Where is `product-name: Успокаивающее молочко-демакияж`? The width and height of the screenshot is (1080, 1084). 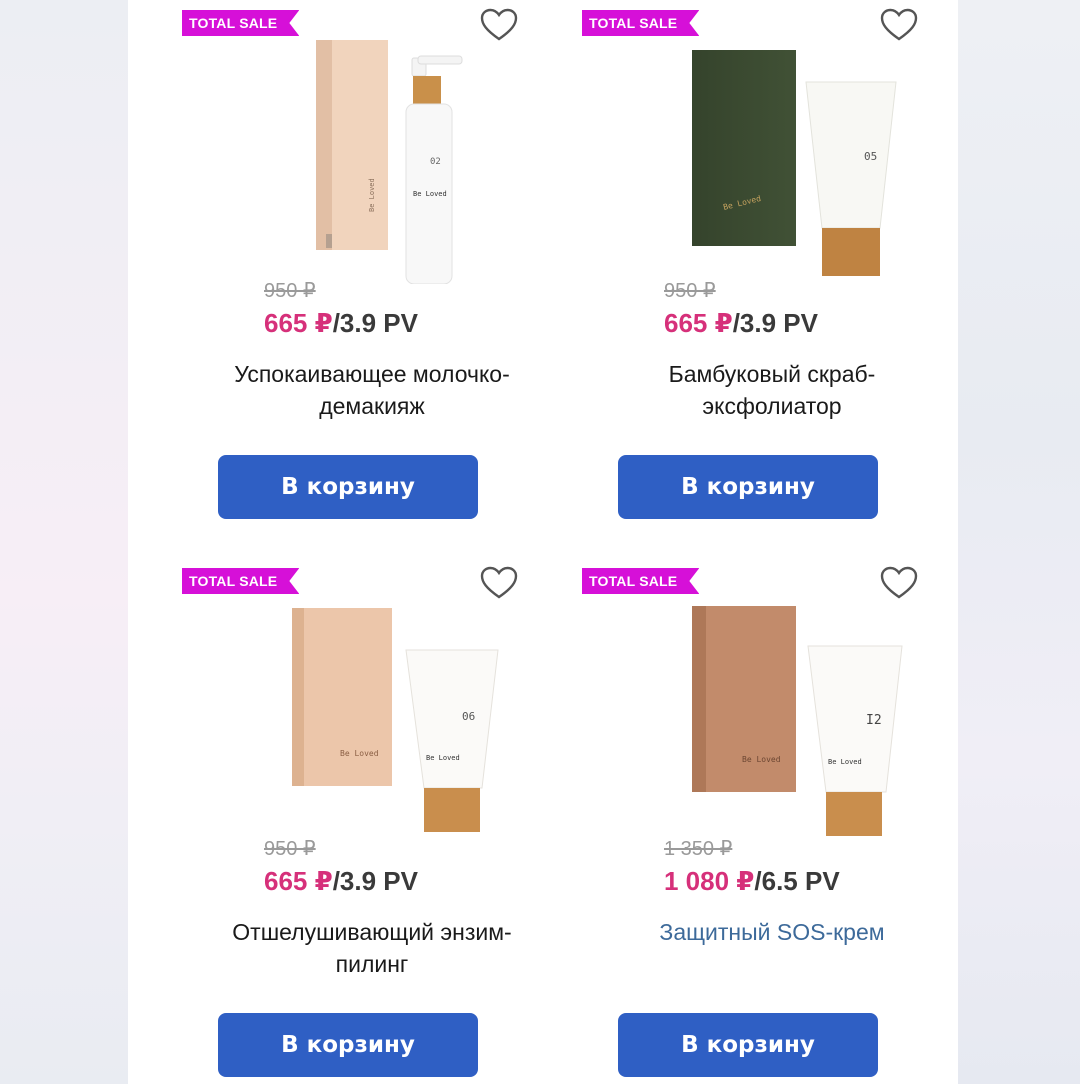
product-name: Успокаивающее молочко-демакияж is located at coordinates (372, 390).